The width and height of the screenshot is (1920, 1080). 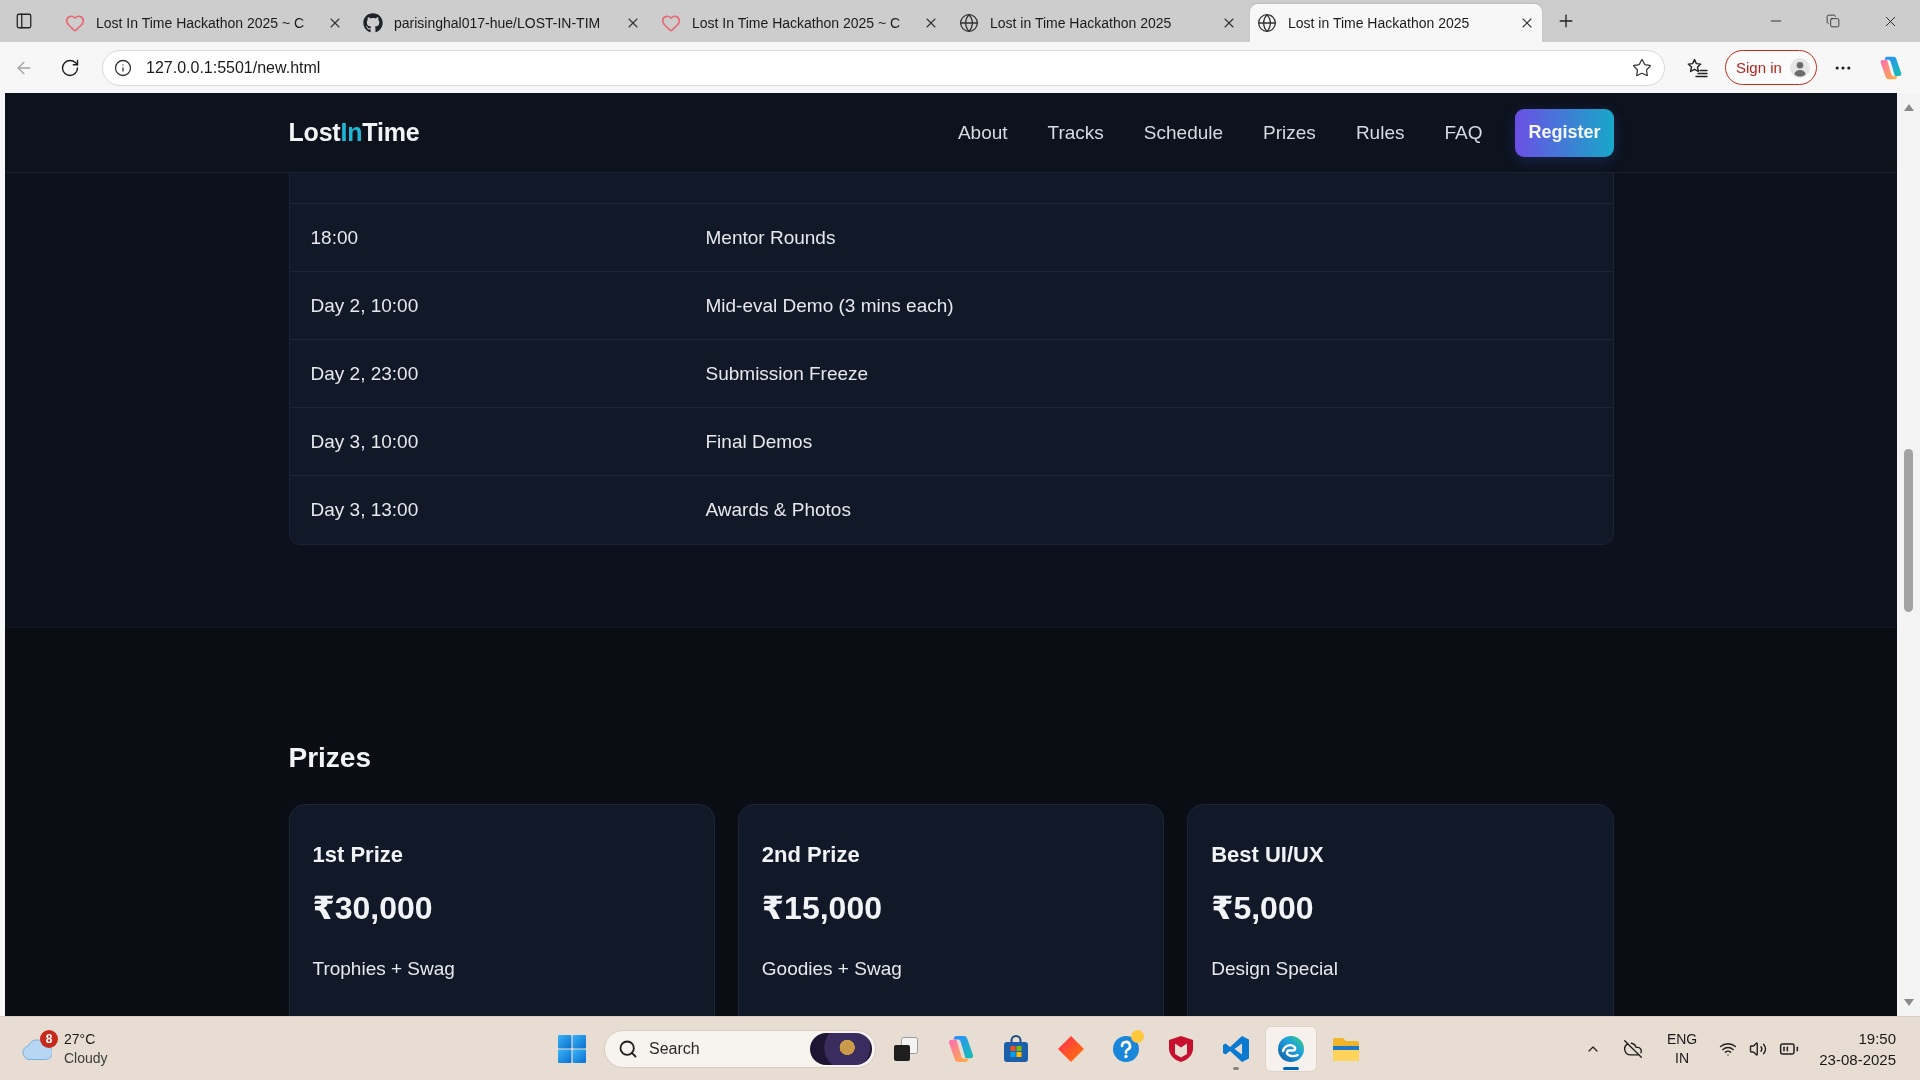 I want to click on prize-title: 2nd Prize, so click(x=810, y=855).